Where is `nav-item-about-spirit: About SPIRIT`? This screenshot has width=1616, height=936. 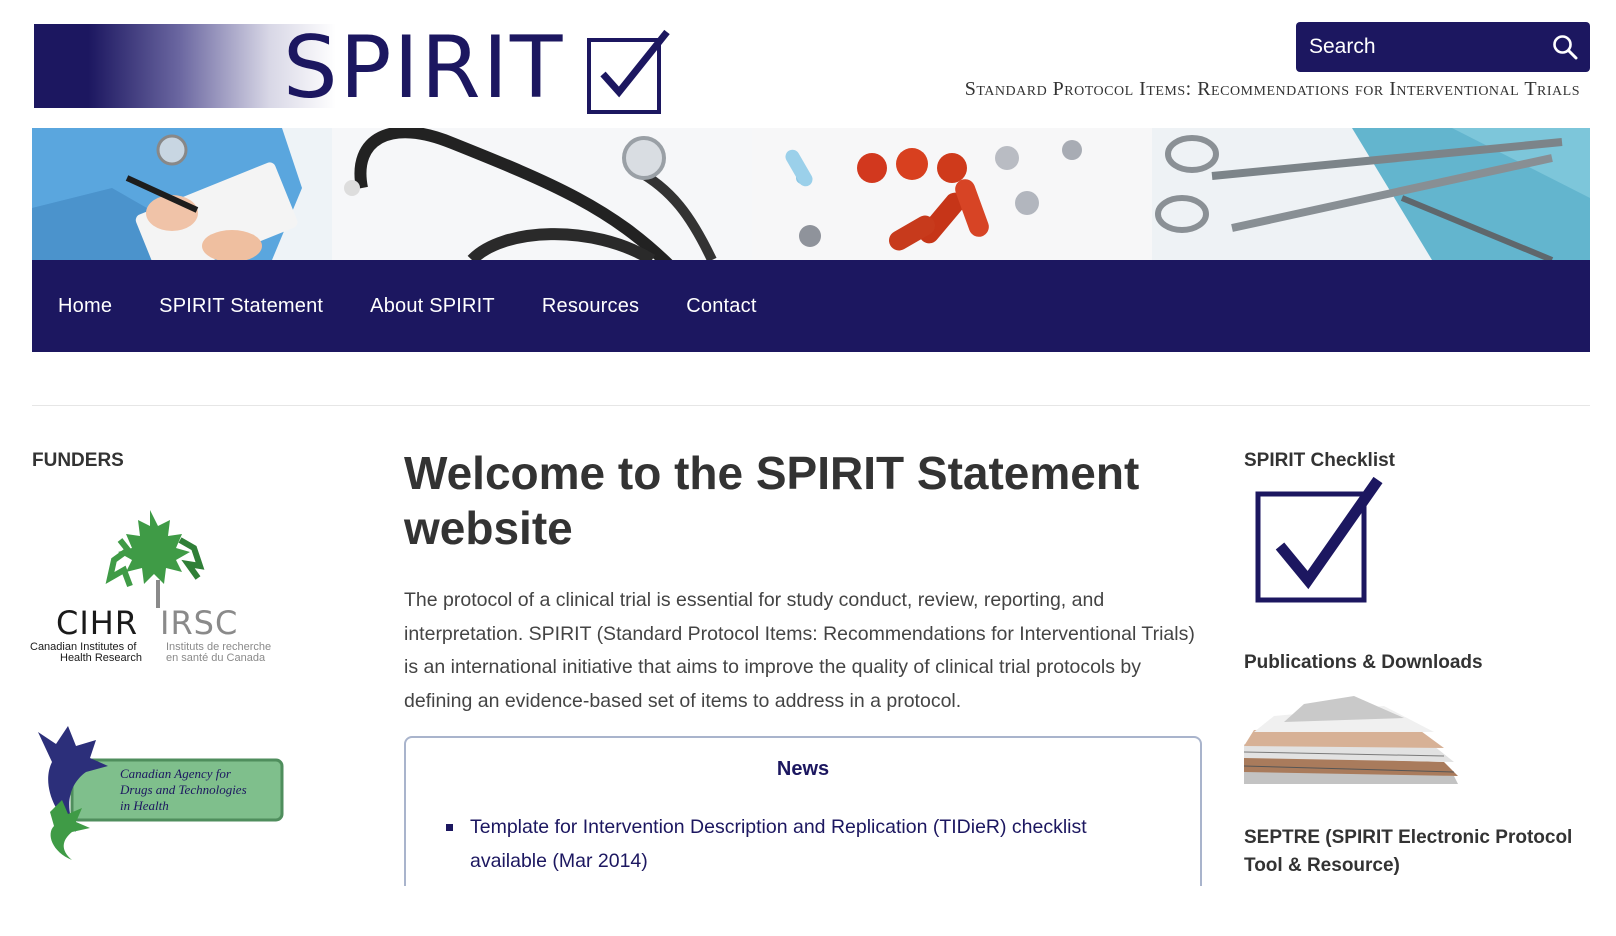
nav-item-about-spirit: About SPIRIT is located at coordinates (432, 306).